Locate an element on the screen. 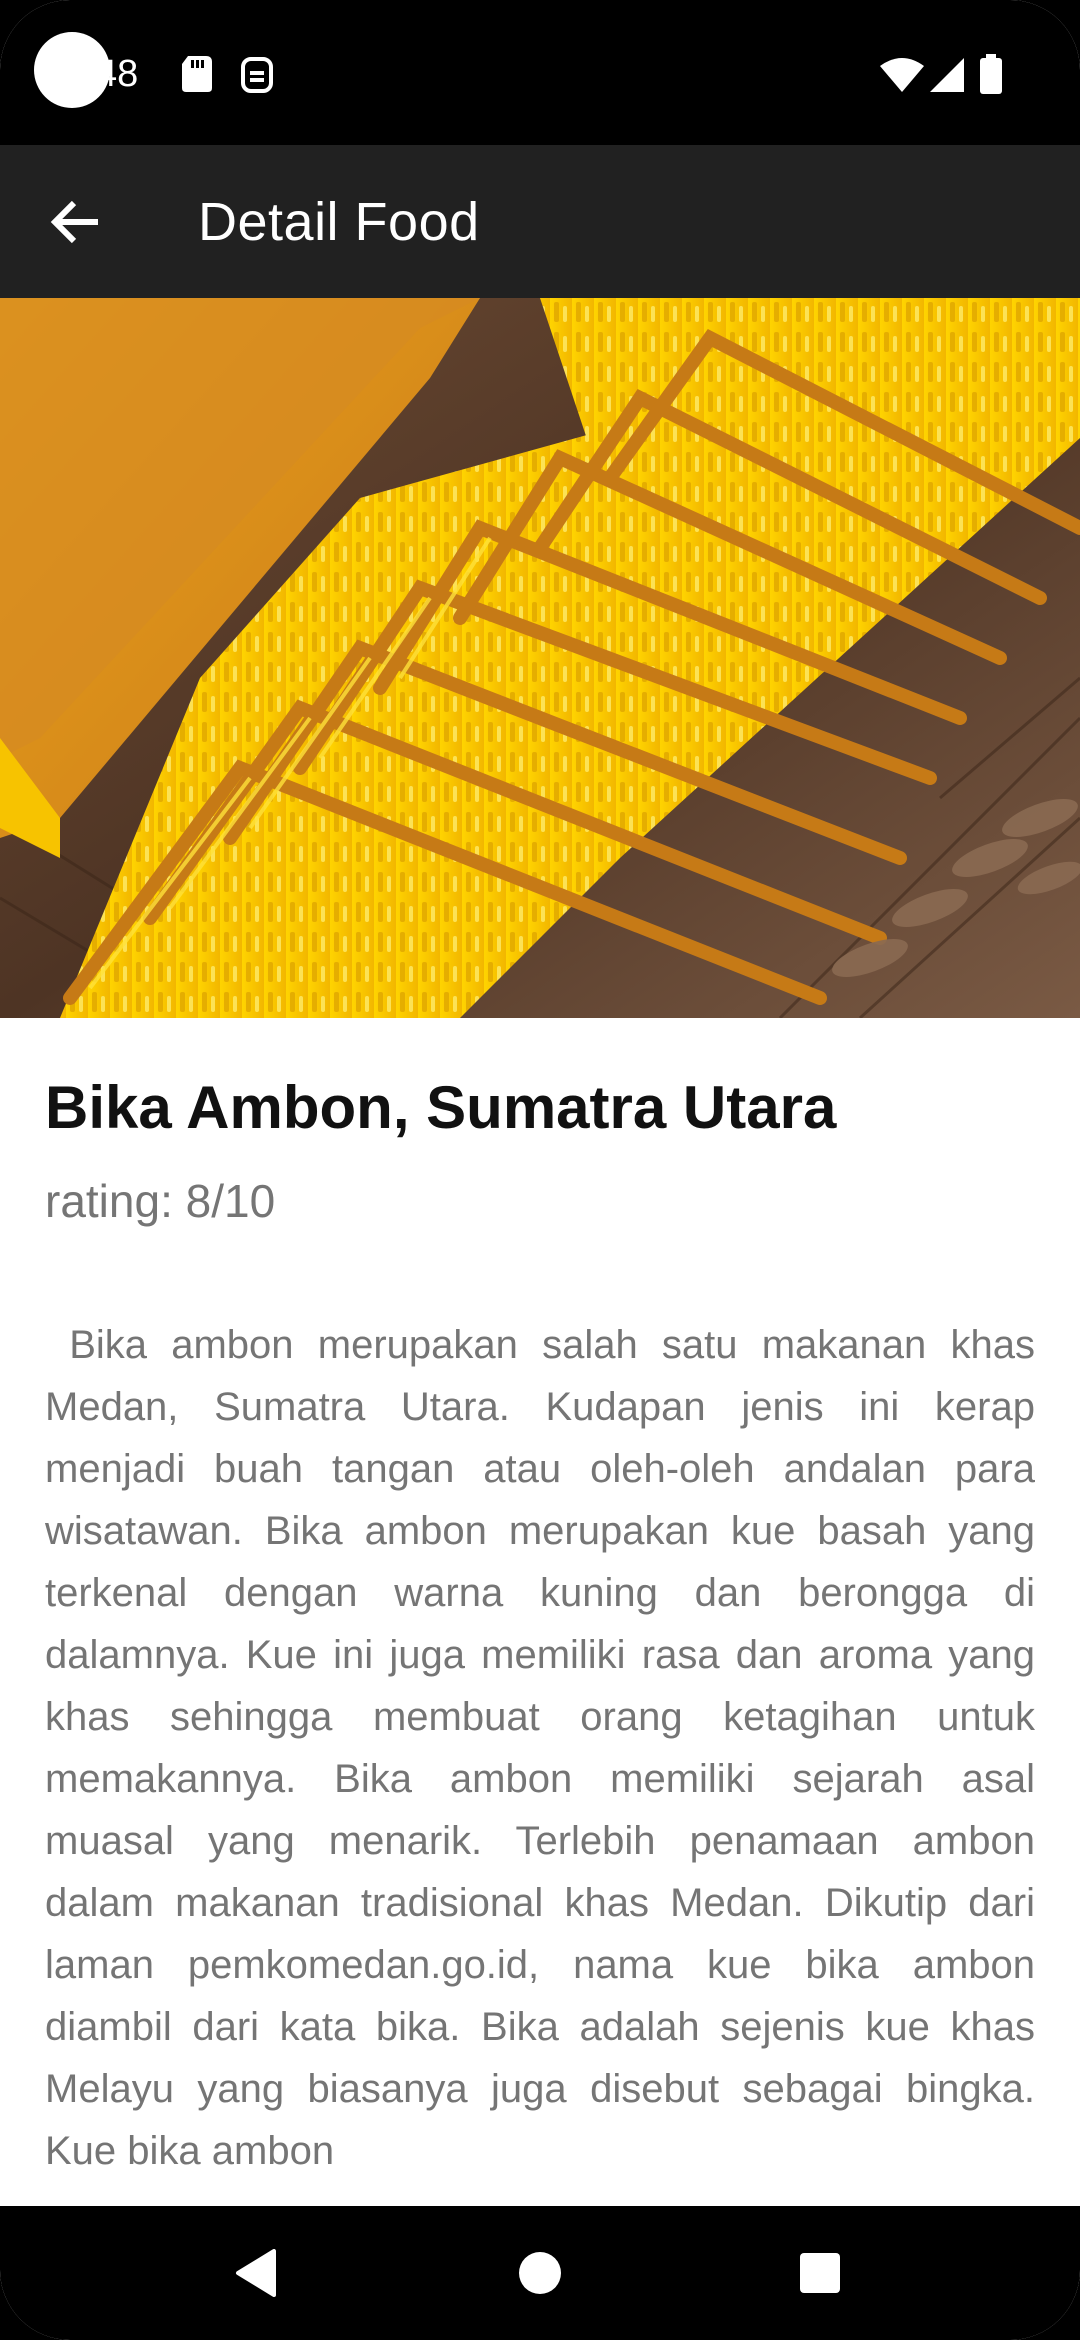 Image resolution: width=1080 pixels, height=2340 pixels. system-nav-bar is located at coordinates (540, 2273).